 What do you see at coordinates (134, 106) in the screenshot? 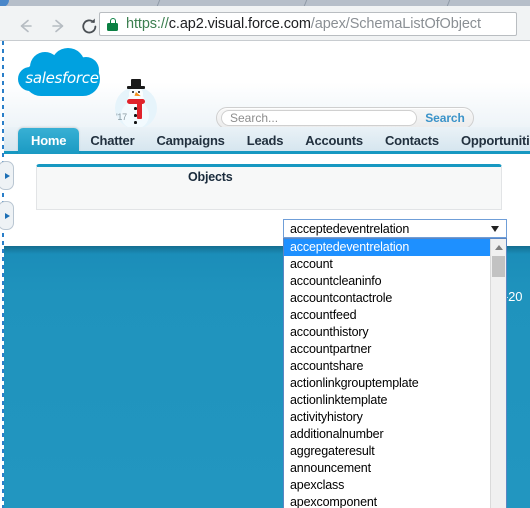
I see `snowman-icon: '17` at bounding box center [134, 106].